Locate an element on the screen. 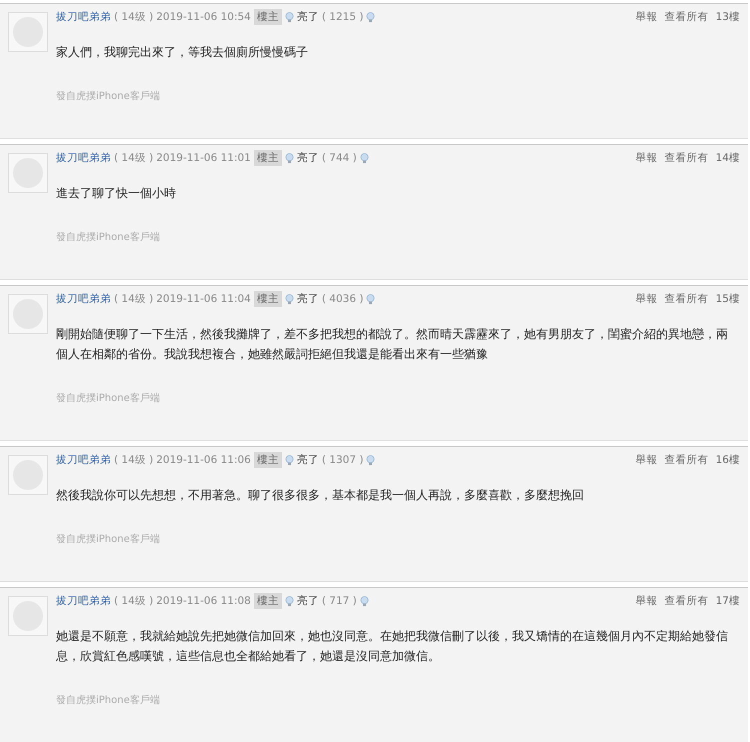 This screenshot has height=742, width=750. like-count: ( 744 ) is located at coordinates (339, 158).